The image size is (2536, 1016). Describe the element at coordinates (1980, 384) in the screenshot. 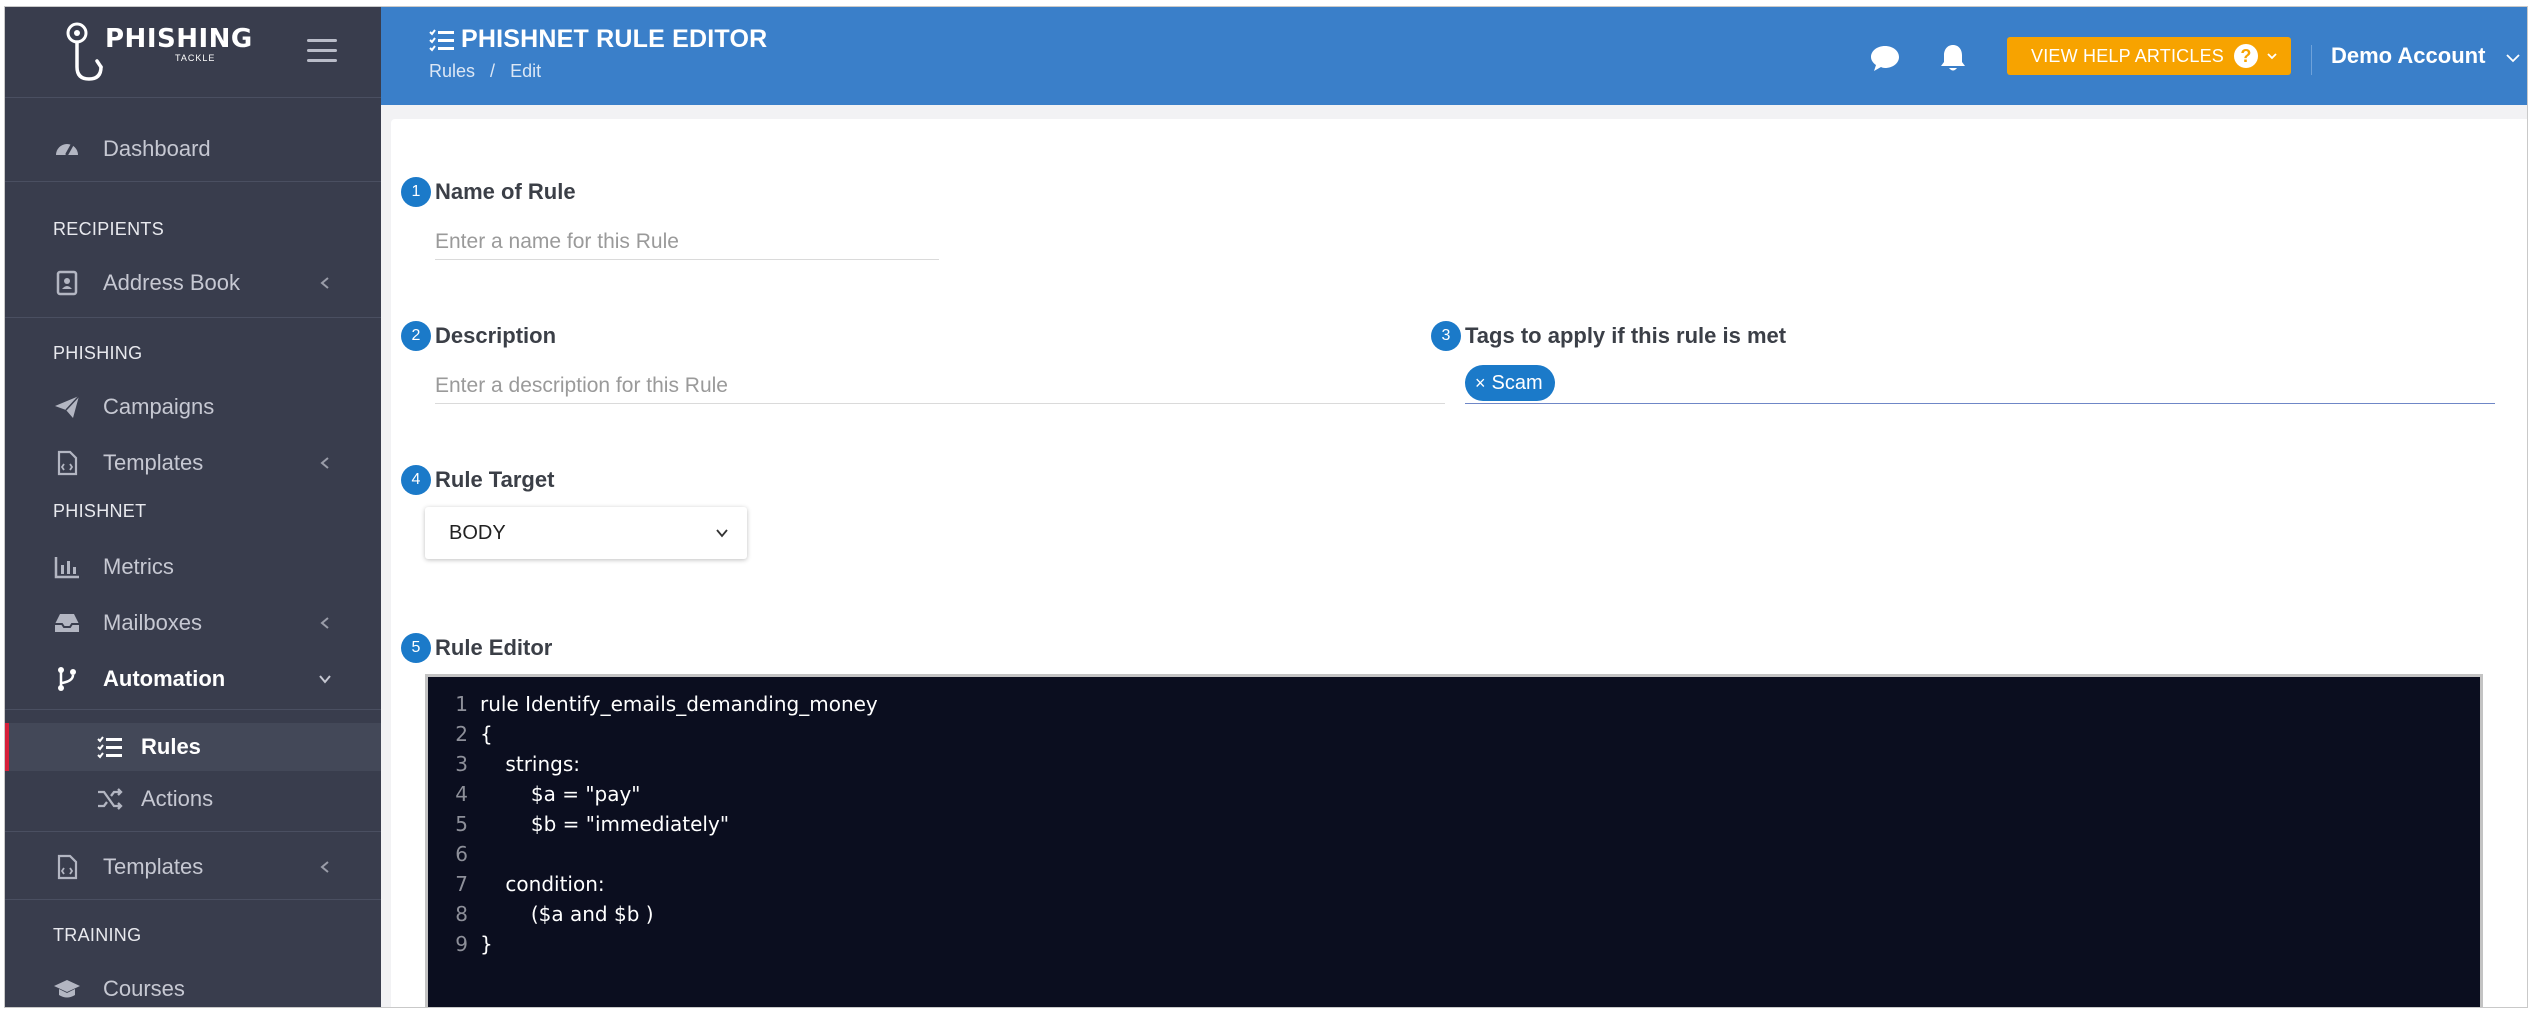

I see `tags-input: × Scam` at that location.